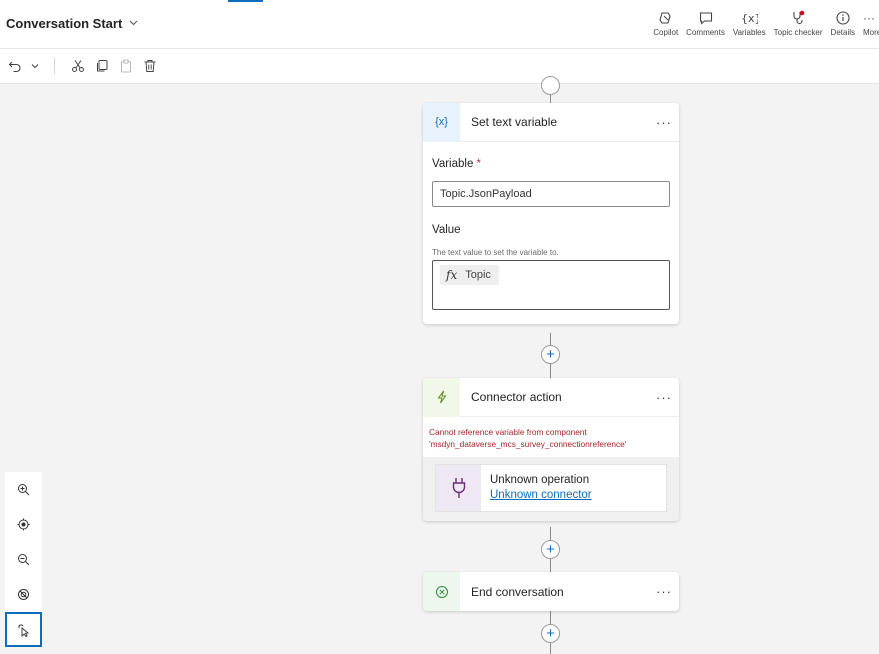  I want to click on zoom-in-button, so click(23, 489).